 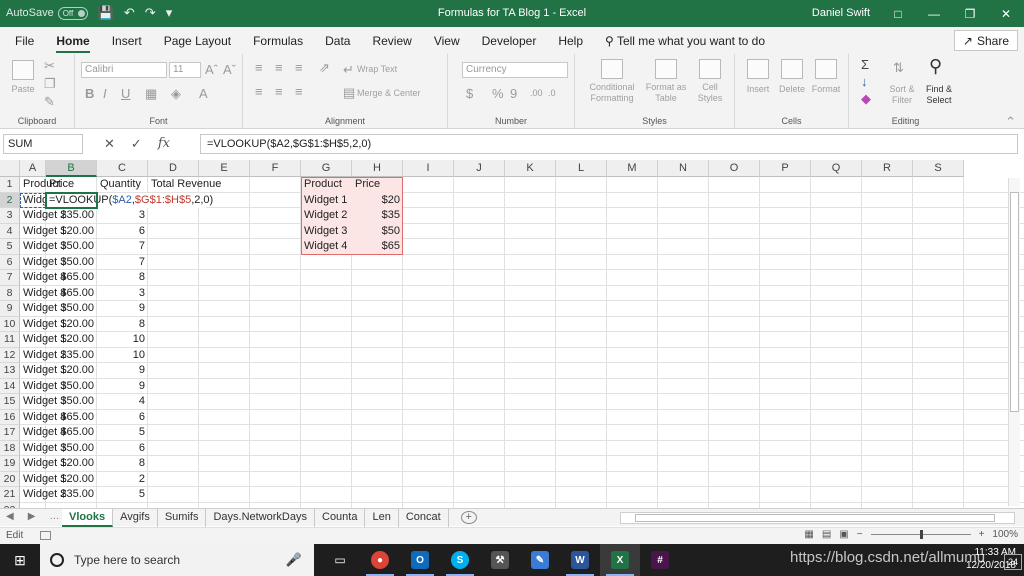 What do you see at coordinates (259, 91) in the screenshot?
I see `align-left-icon: ≡` at bounding box center [259, 91].